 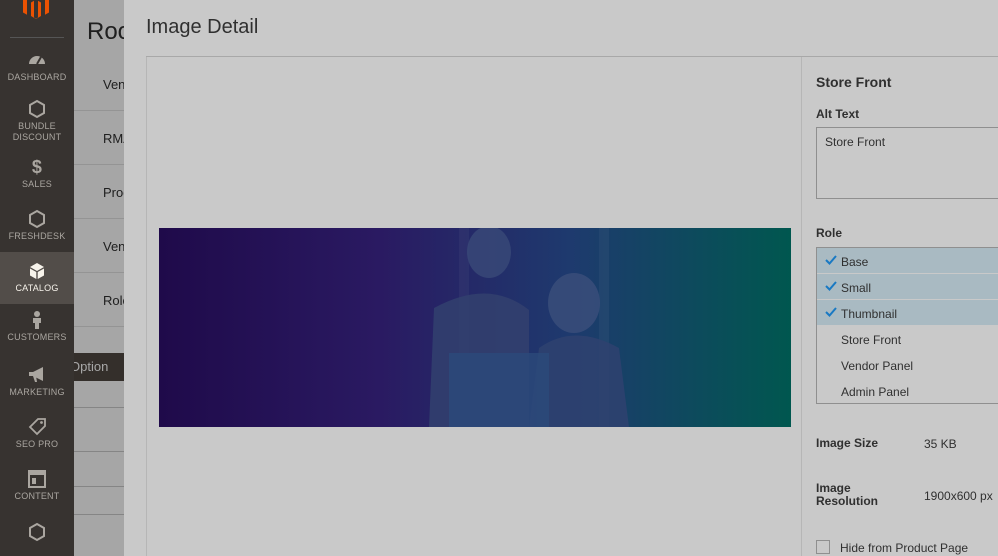 What do you see at coordinates (875, 392) in the screenshot?
I see `role-option-label: Admin Panel` at bounding box center [875, 392].